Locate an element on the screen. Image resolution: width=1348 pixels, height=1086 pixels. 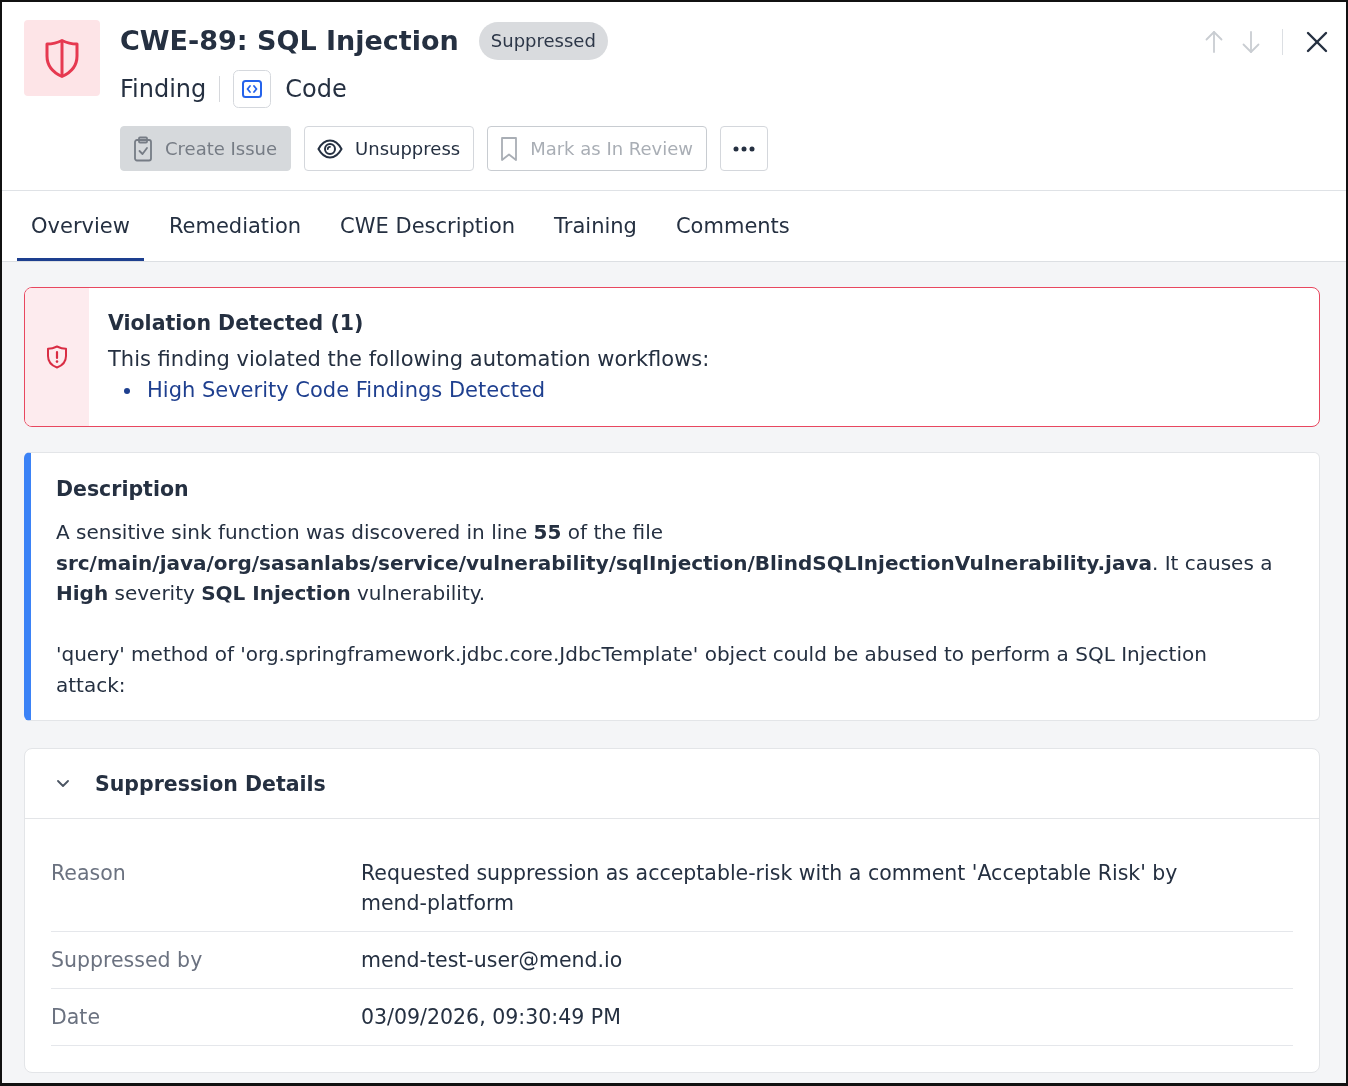
shield-alert-icon is located at coordinates (57, 357).